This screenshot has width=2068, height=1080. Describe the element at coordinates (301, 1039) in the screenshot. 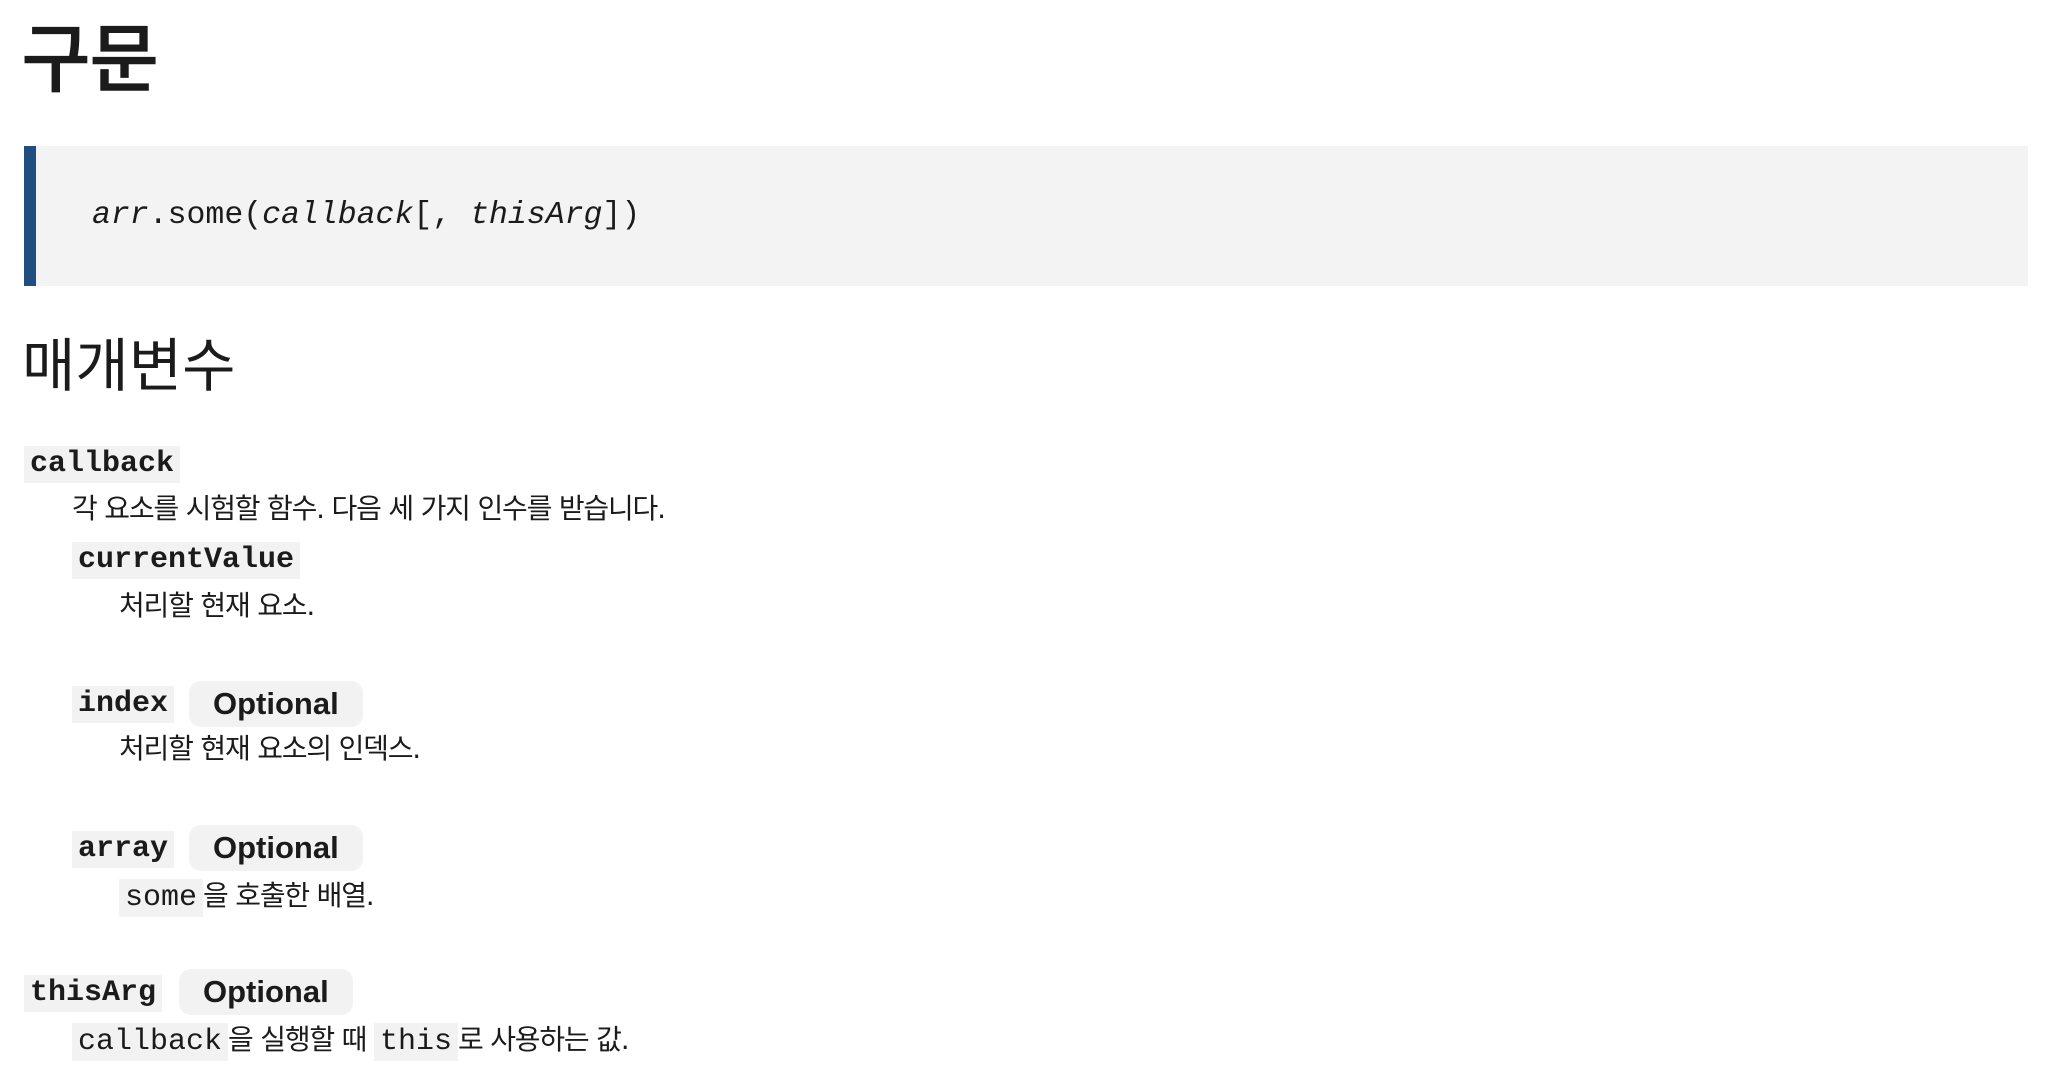

I see `param-thisarg-description-text-1: 을 실행할 때` at that location.